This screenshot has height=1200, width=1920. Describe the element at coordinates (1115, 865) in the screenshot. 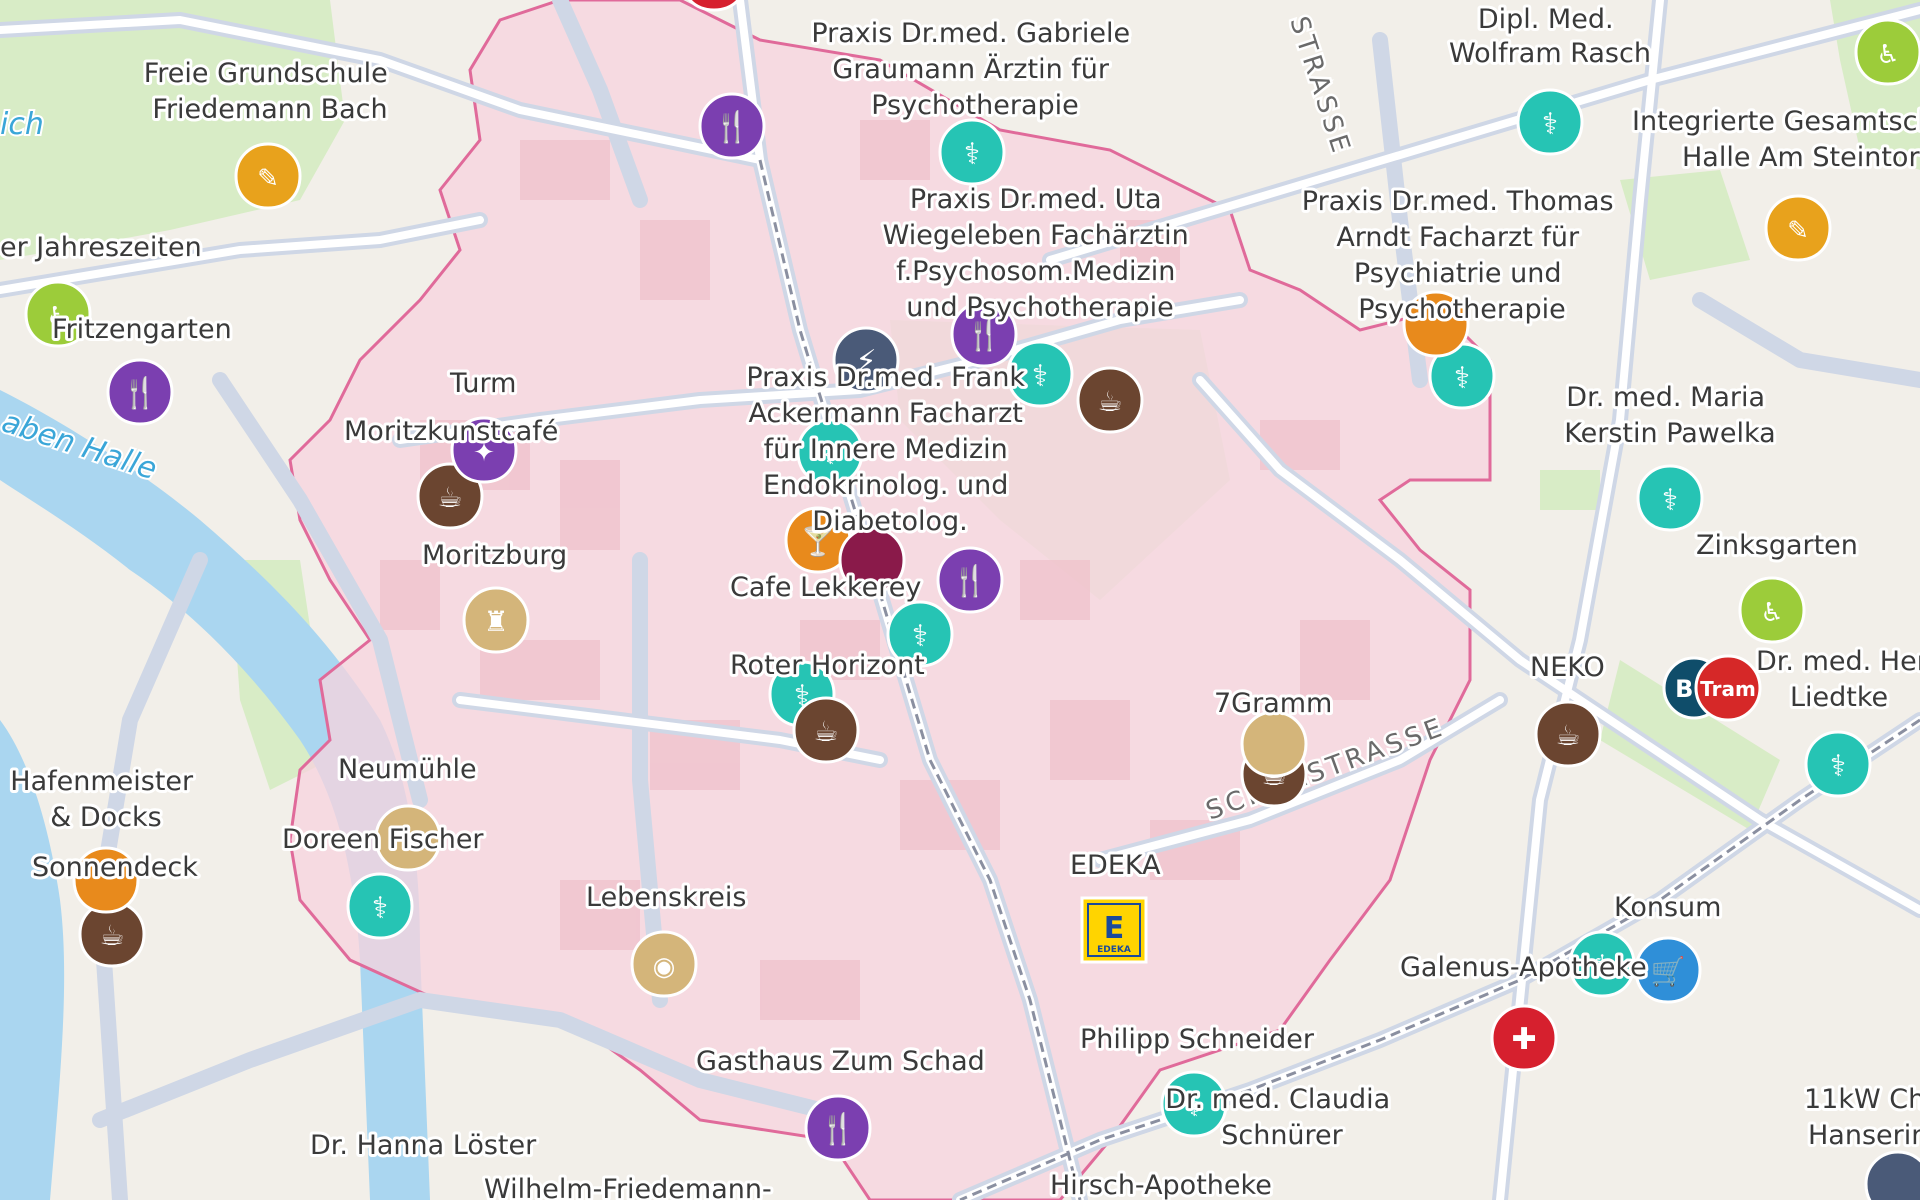

I see `label-edeka: EDEKA` at that location.